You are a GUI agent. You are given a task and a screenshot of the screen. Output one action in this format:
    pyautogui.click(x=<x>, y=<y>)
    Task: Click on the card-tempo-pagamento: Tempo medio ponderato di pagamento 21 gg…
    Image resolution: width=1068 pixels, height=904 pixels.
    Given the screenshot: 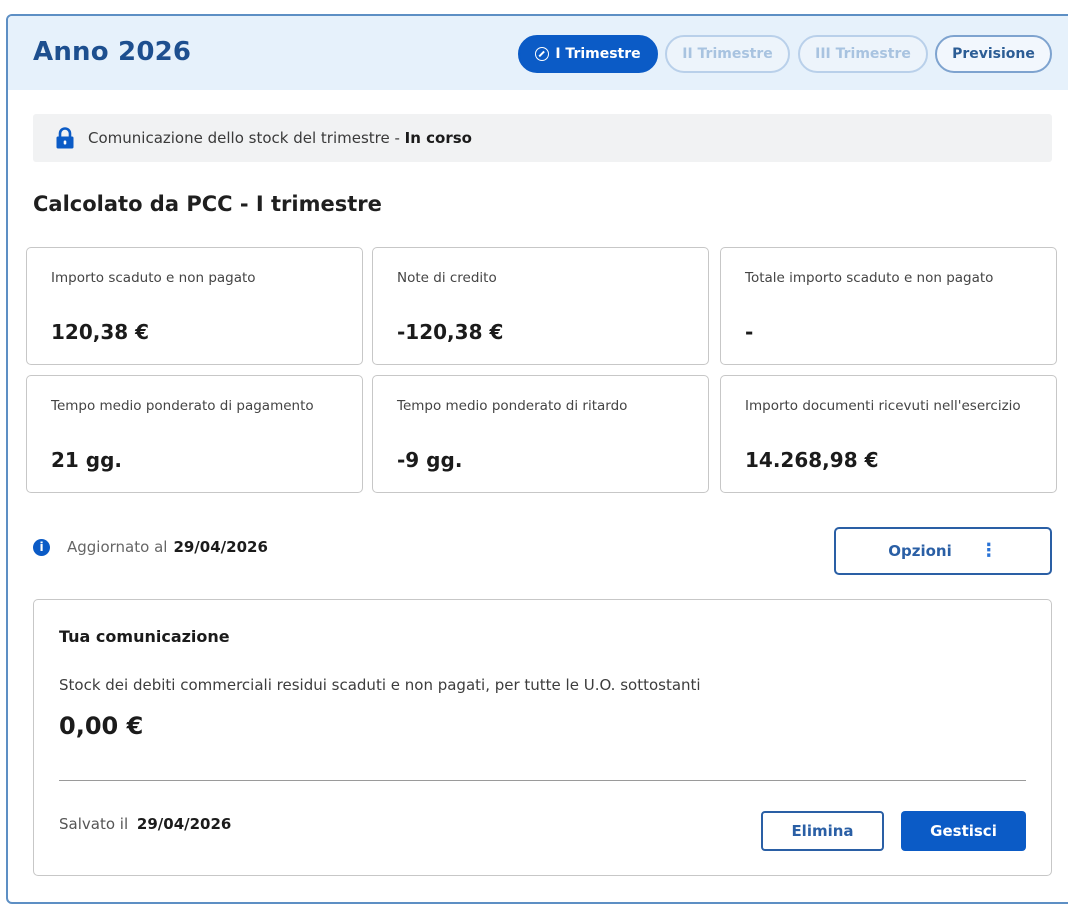 What is the action you would take?
    pyautogui.click(x=194, y=434)
    